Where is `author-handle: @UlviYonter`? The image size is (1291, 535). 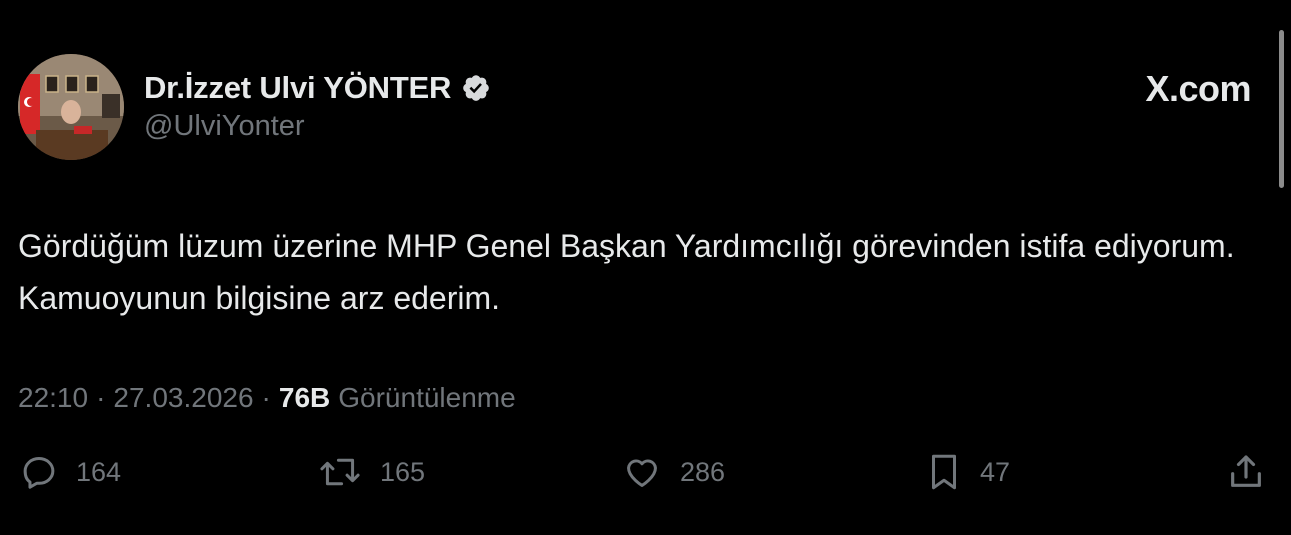
author-handle: @UlviYonter is located at coordinates (224, 126).